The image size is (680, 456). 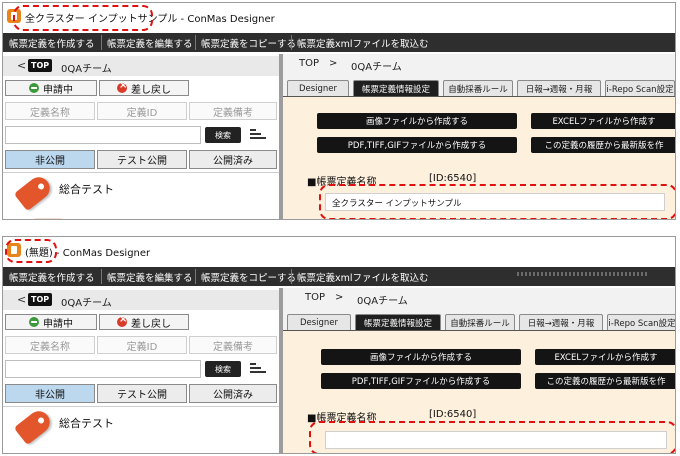 I want to click on window-titlebar: (無題) - ConMas Designer, so click(x=339, y=250).